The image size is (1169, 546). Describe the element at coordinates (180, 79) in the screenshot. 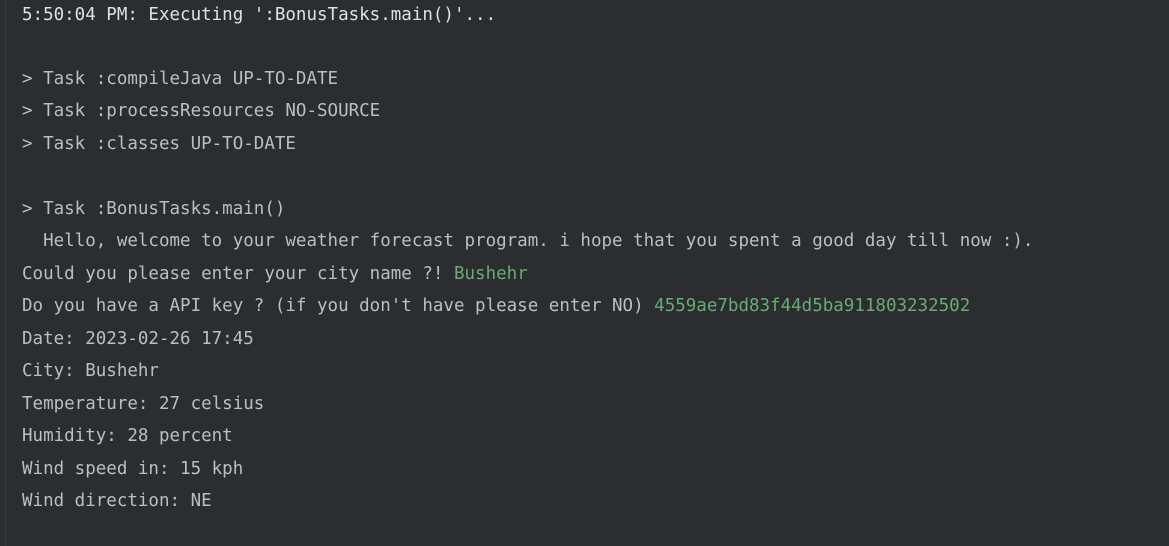

I see `task-line-compile-java: > Task :compileJava UP-TO-DATE` at that location.